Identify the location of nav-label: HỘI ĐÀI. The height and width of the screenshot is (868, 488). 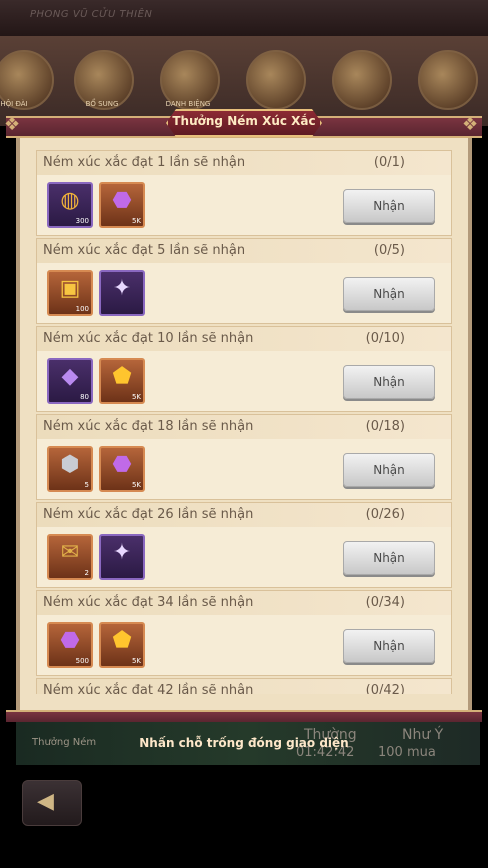
(14, 104).